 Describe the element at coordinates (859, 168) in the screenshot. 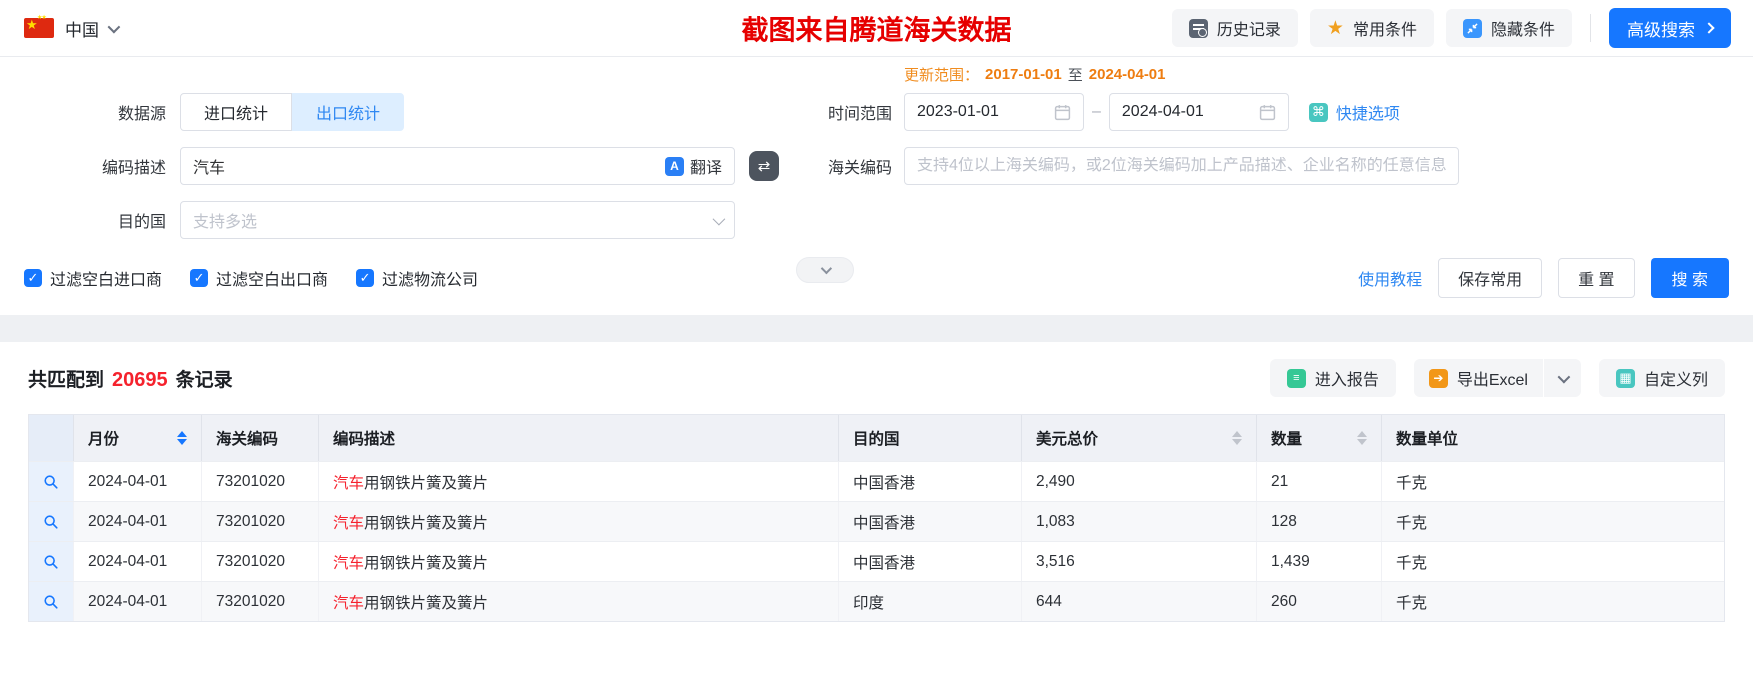

I see `customs-code-label: 海关编码` at that location.